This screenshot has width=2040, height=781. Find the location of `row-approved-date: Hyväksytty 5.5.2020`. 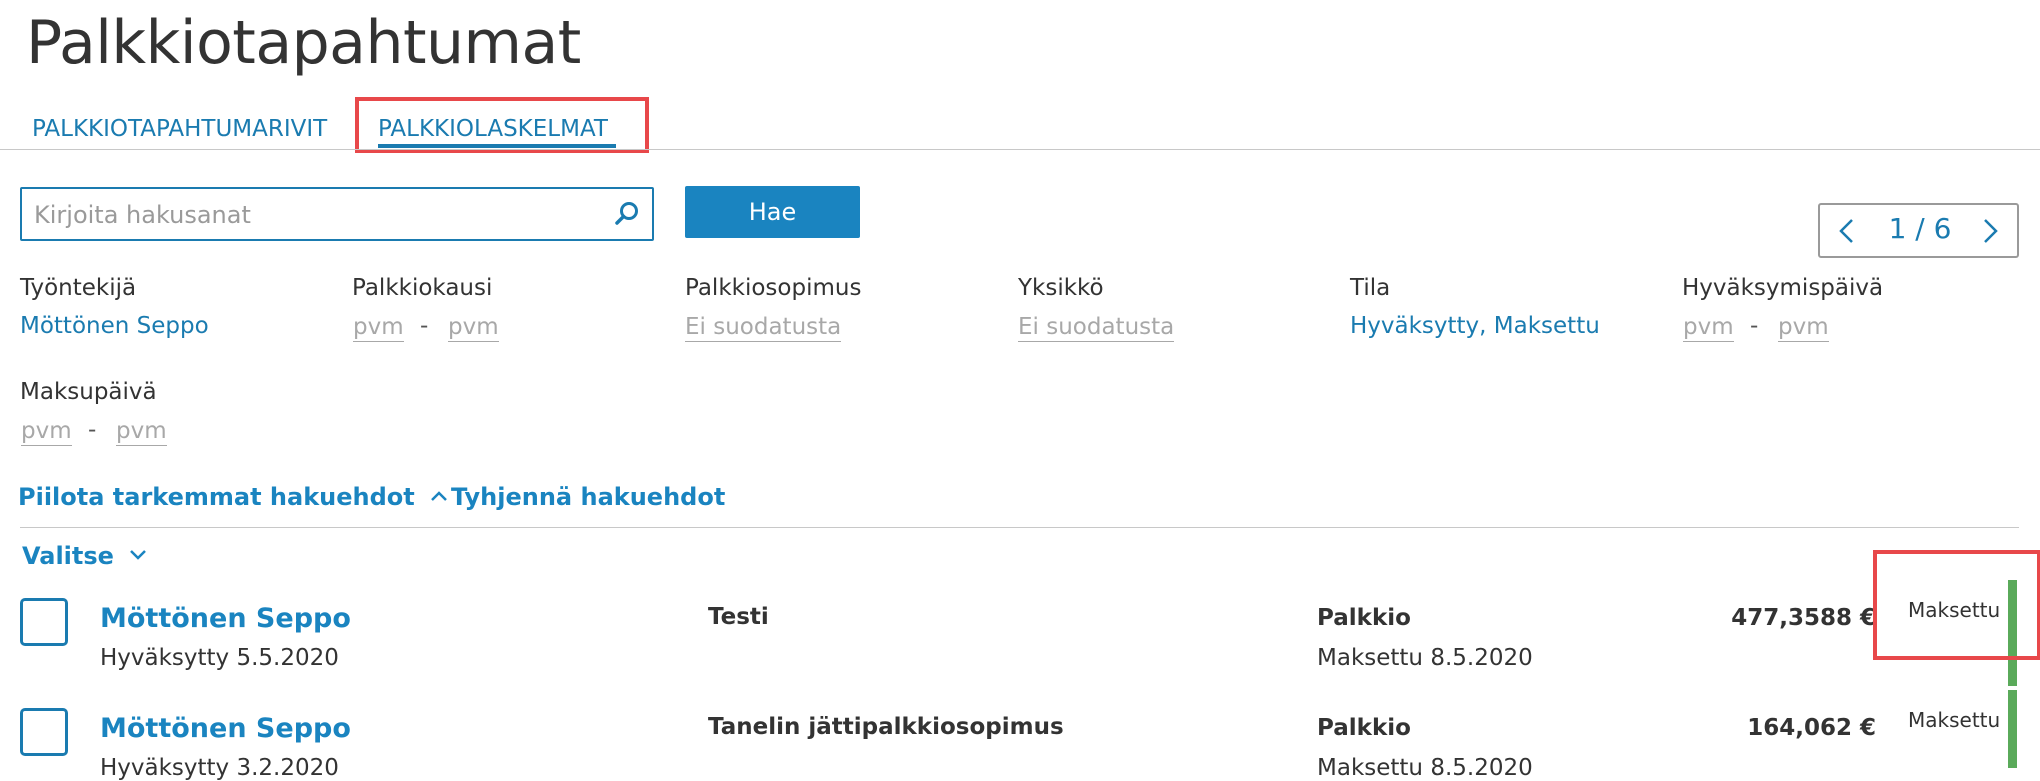

row-approved-date: Hyväksytty 5.5.2020 is located at coordinates (219, 658).